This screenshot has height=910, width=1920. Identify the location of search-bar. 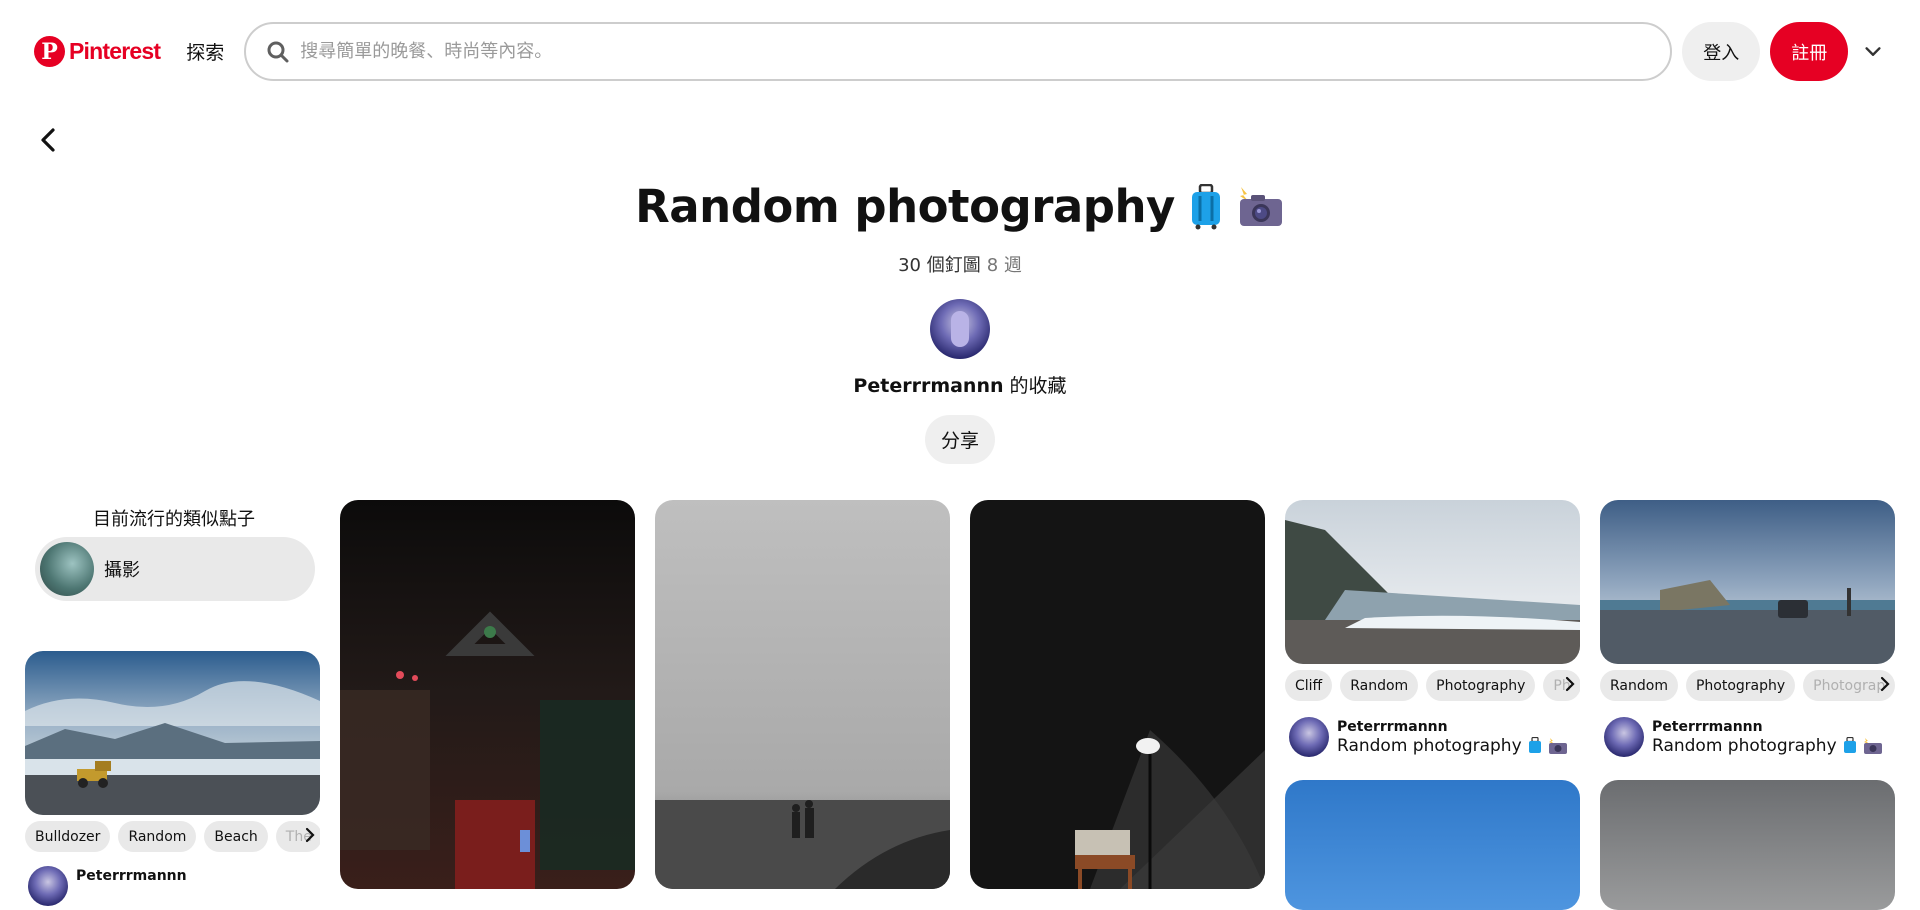
(958, 51).